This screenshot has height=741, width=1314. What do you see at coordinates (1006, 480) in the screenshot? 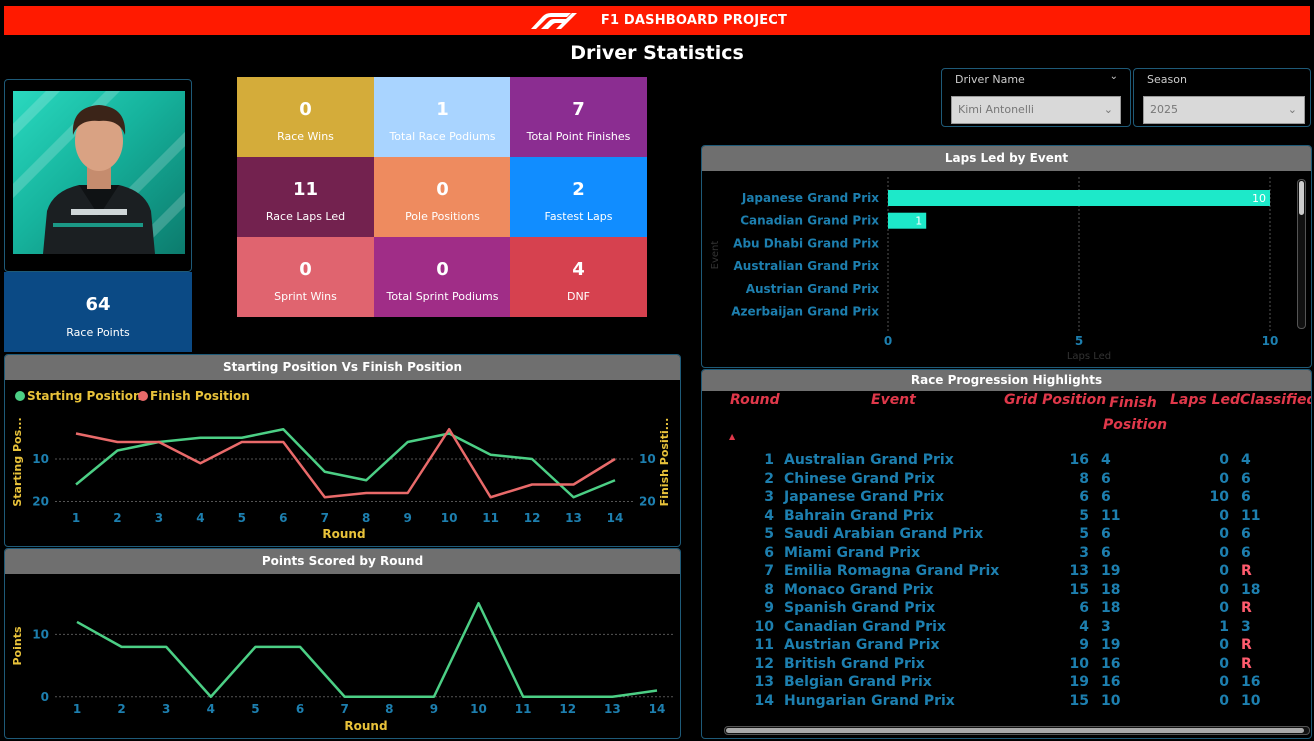
I see `table-row: 2 Chinese Grand Prix 8 6 0 6` at bounding box center [1006, 480].